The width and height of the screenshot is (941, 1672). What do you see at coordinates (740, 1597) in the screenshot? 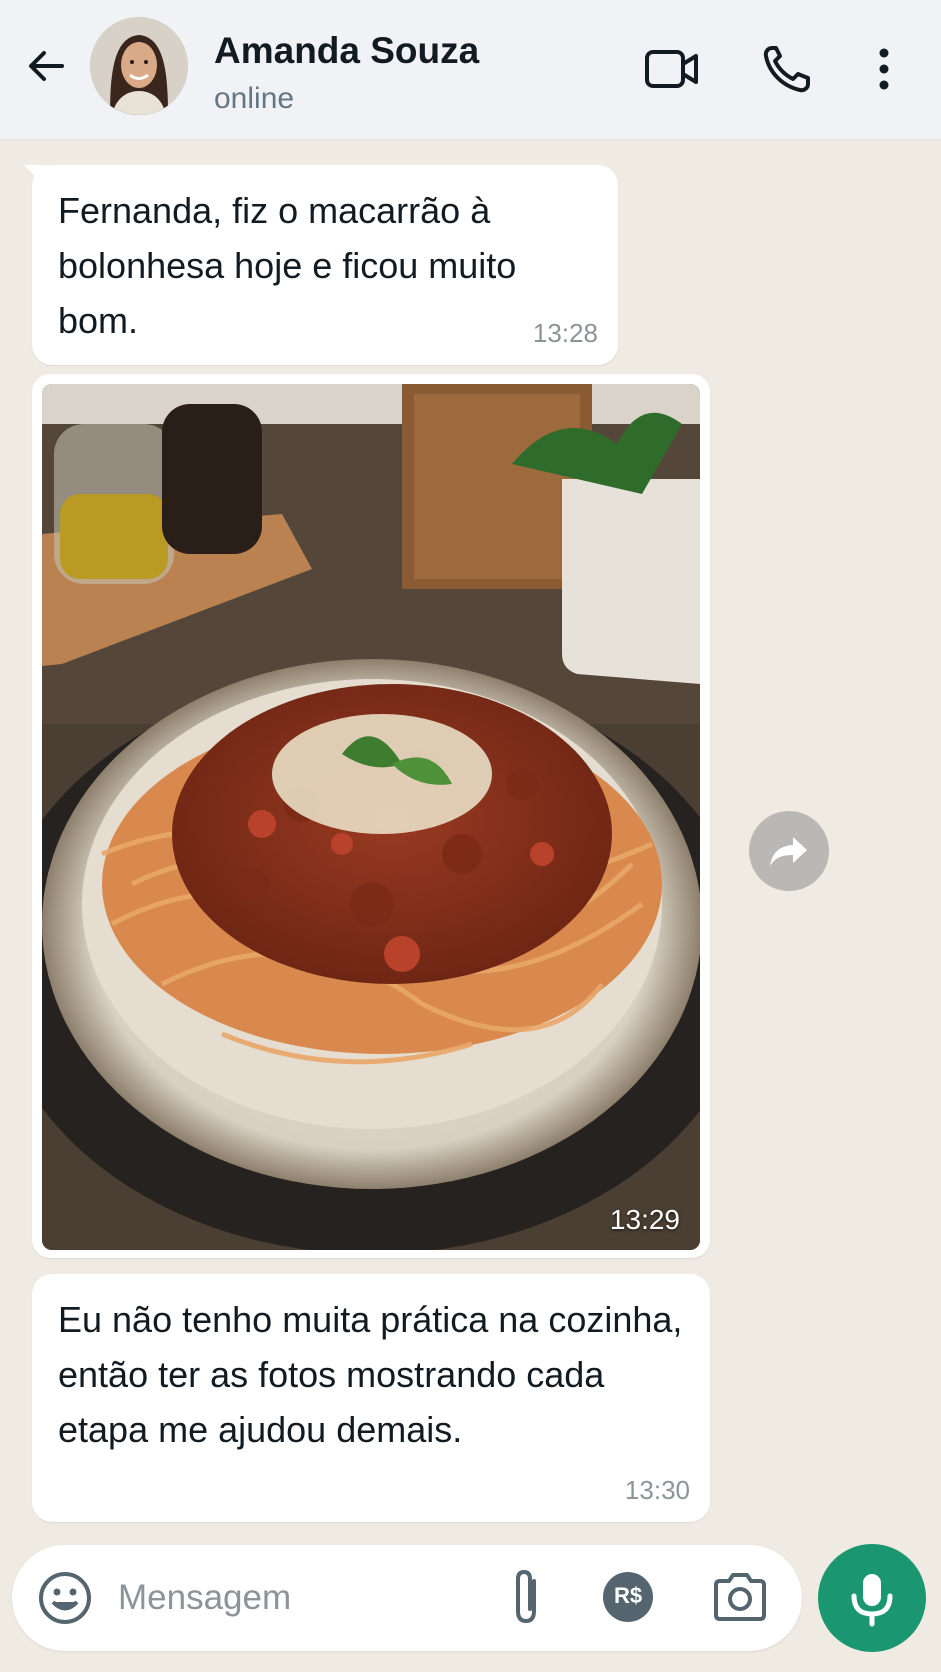
I see `camera-icon` at bounding box center [740, 1597].